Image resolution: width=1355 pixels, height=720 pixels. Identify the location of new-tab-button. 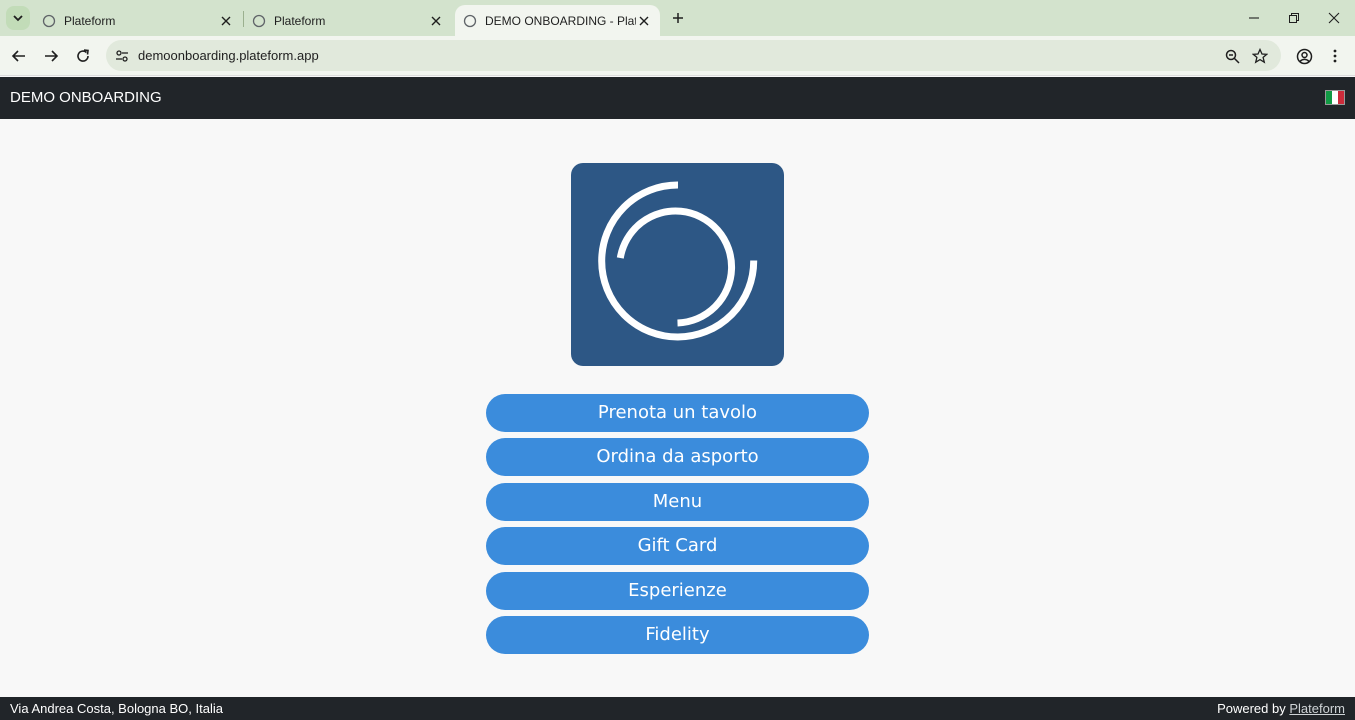
(678, 18).